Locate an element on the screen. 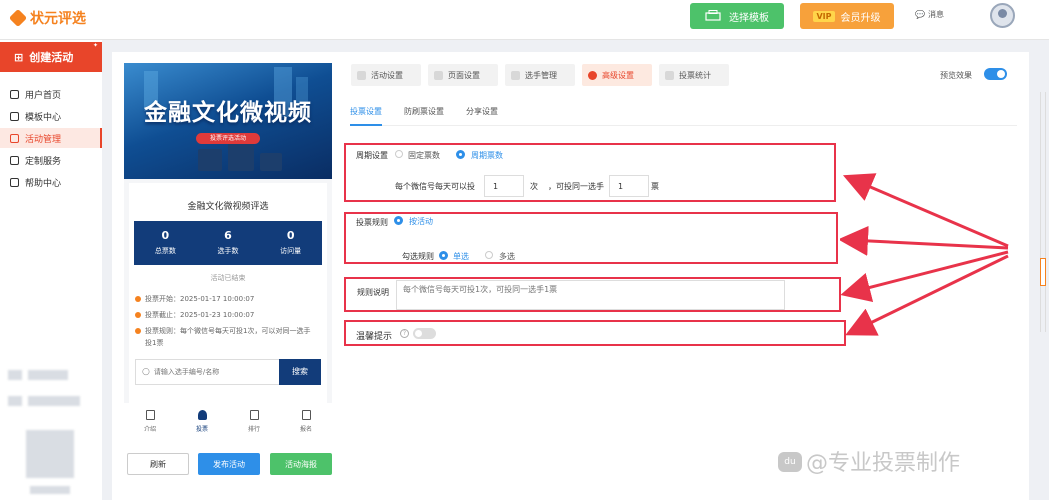 The width and height of the screenshot is (1049, 500). subtab-anti-fraud: 防刷票设置 is located at coordinates (424, 111).